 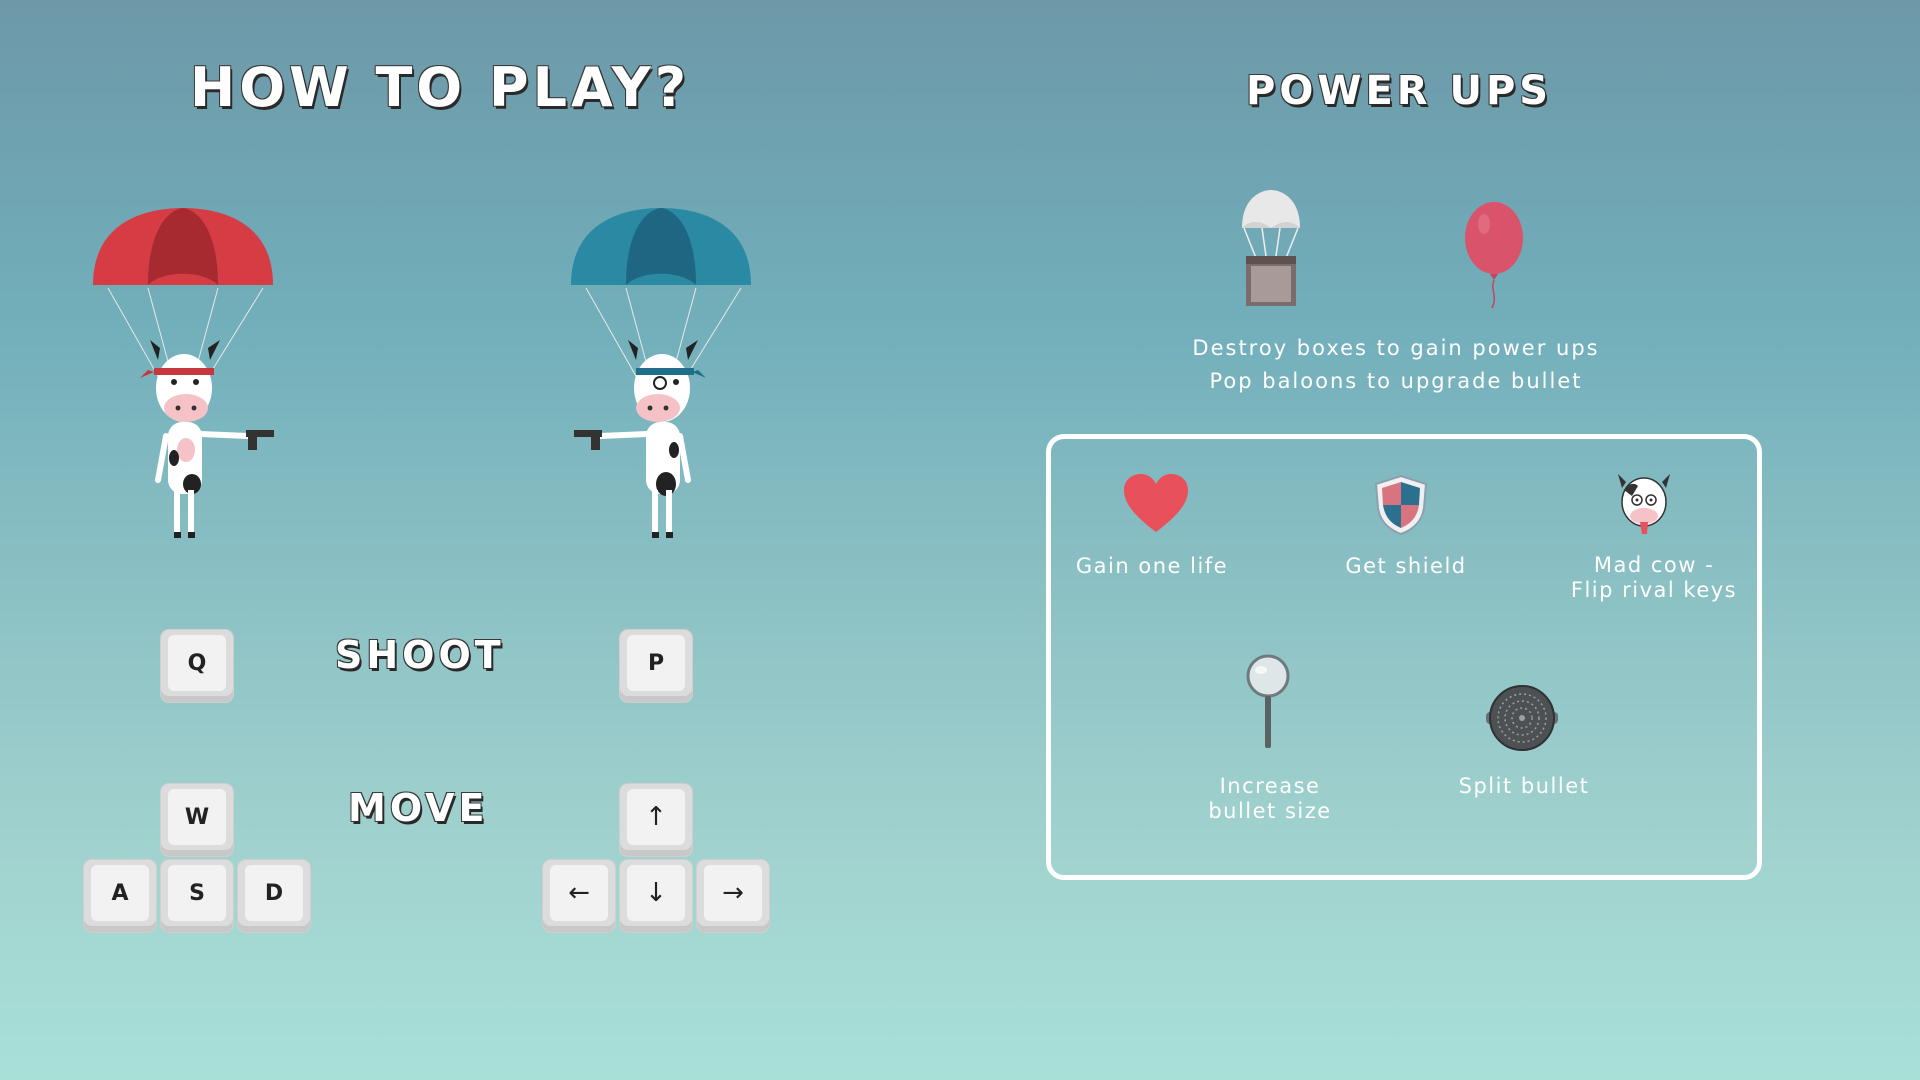 What do you see at coordinates (418, 808) in the screenshot?
I see `move-label: MOVE` at bounding box center [418, 808].